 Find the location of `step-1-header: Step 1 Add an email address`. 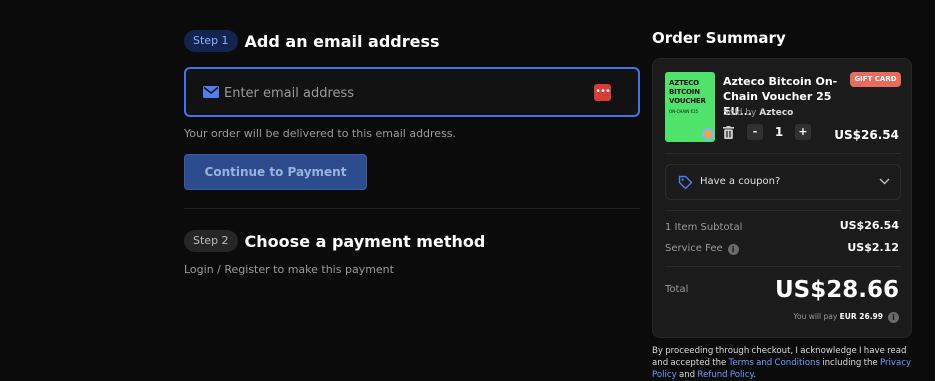

step-1-header: Step 1 Add an email address is located at coordinates (312, 41).